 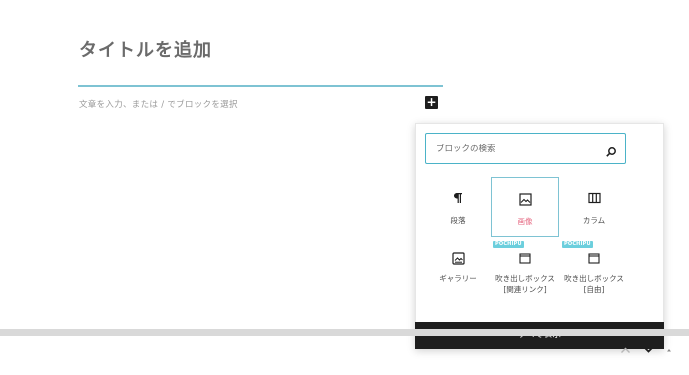 I want to click on block-label: ギャラリー, so click(x=458, y=278).